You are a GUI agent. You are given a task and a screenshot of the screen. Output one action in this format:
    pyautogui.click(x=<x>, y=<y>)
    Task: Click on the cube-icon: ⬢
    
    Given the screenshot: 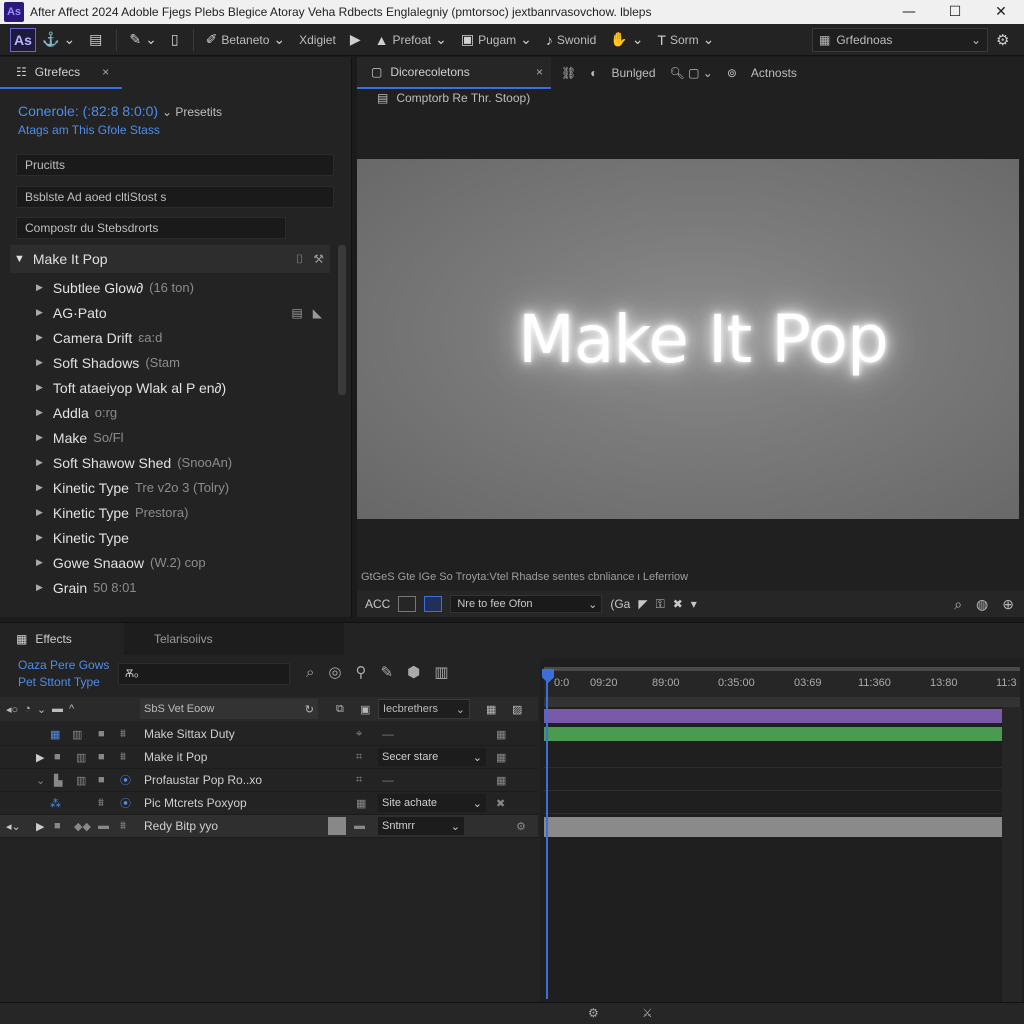 What is the action you would take?
    pyautogui.click(x=413, y=672)
    